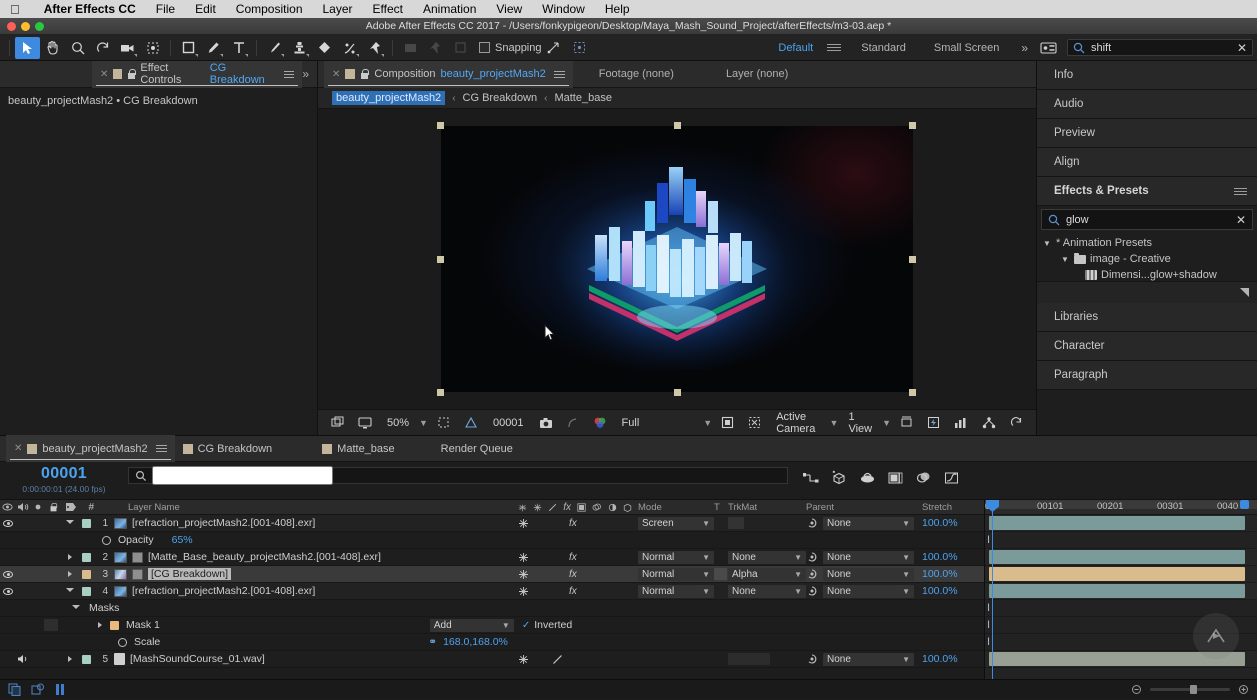  I want to click on mask-lock-toggle, so click(51, 625).